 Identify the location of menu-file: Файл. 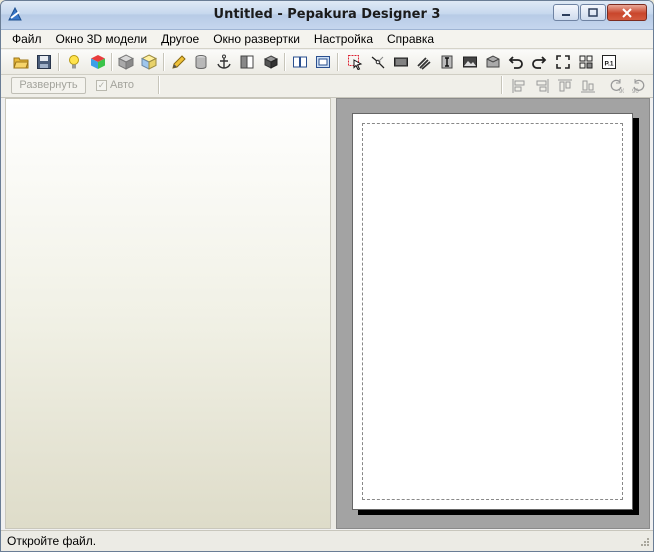
(27, 39).